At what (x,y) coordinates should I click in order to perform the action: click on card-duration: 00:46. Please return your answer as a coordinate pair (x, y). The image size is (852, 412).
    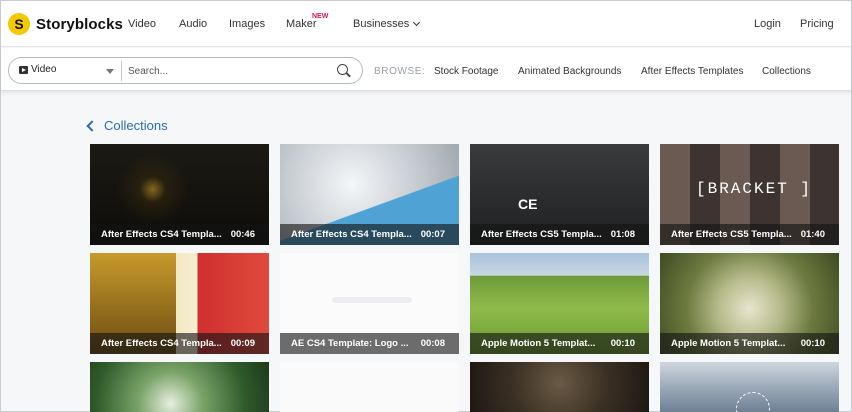
    Looking at the image, I should click on (242, 234).